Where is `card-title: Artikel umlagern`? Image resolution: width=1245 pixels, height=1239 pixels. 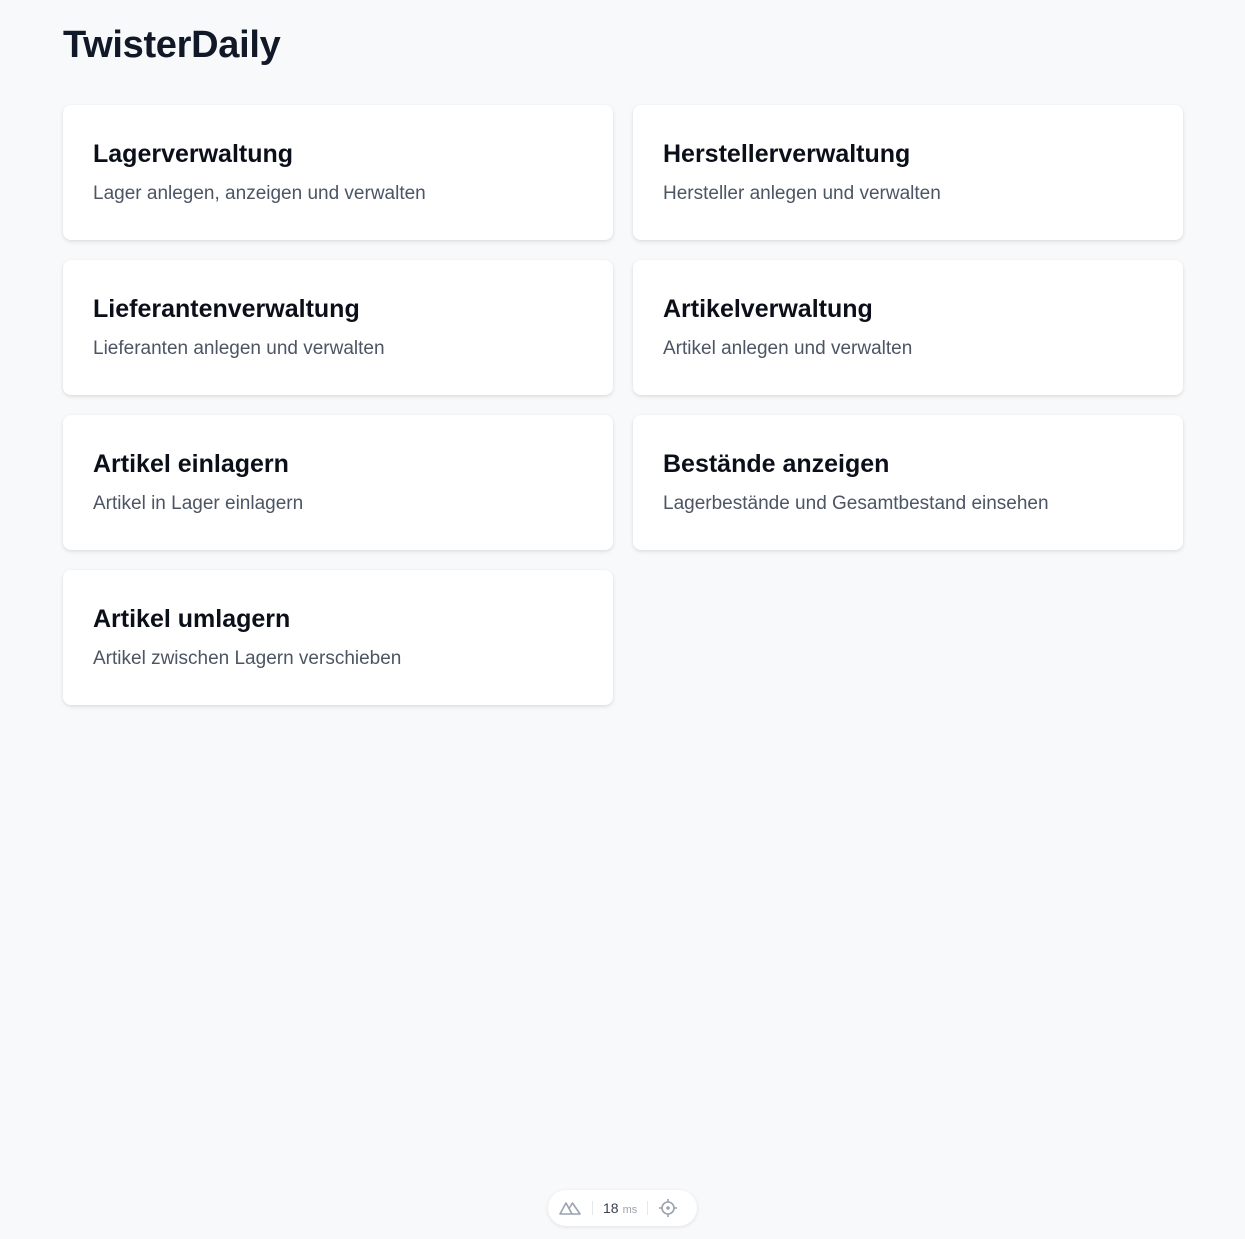 card-title: Artikel umlagern is located at coordinates (192, 619).